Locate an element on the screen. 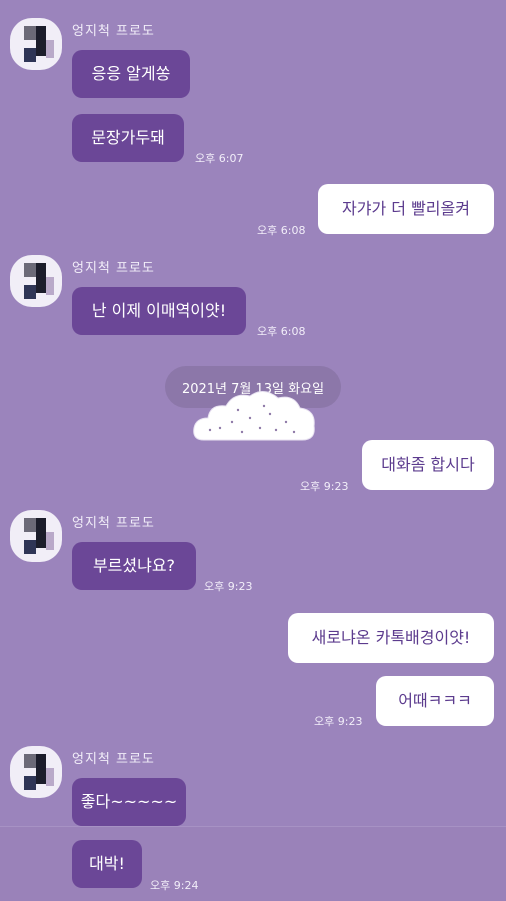 The width and height of the screenshot is (506, 901). message-bubble: 좋다~~~~~ is located at coordinates (129, 802).